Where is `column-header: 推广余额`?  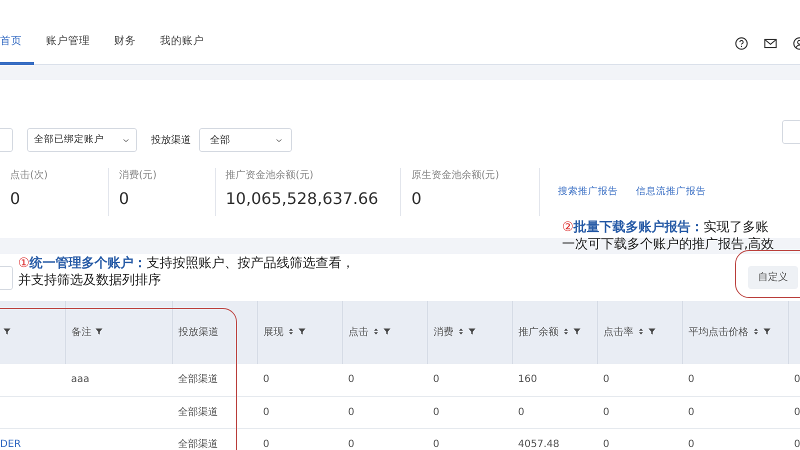 column-header: 推广余额 is located at coordinates (554, 332).